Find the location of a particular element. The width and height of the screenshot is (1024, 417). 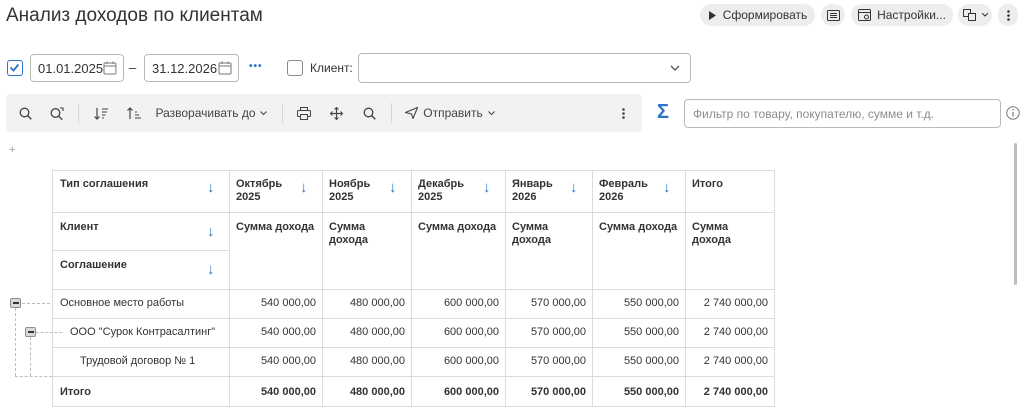

total-cell: 550 000,00 is located at coordinates (651, 392).